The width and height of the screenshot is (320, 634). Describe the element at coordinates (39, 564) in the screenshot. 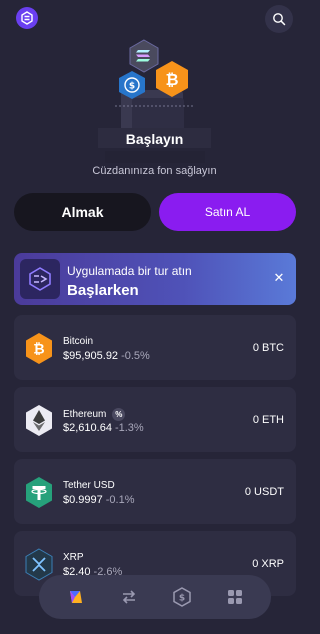

I see `xrp-icon` at that location.